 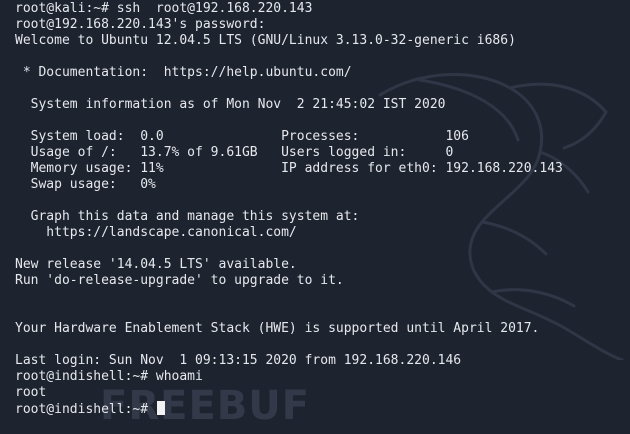 I want to click on terminal-prompt: root@indishell:~#, so click(x=85, y=409).